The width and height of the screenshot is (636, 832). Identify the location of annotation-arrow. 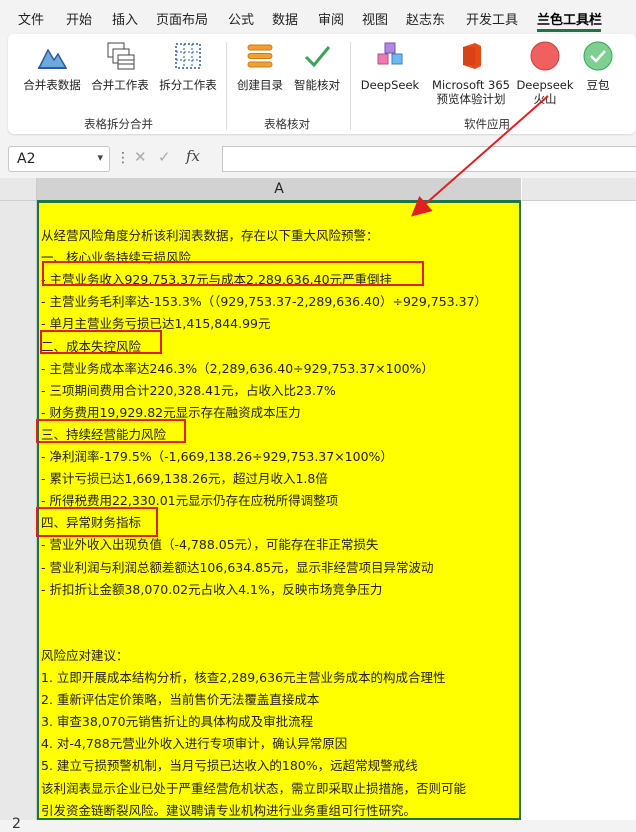
(479, 156).